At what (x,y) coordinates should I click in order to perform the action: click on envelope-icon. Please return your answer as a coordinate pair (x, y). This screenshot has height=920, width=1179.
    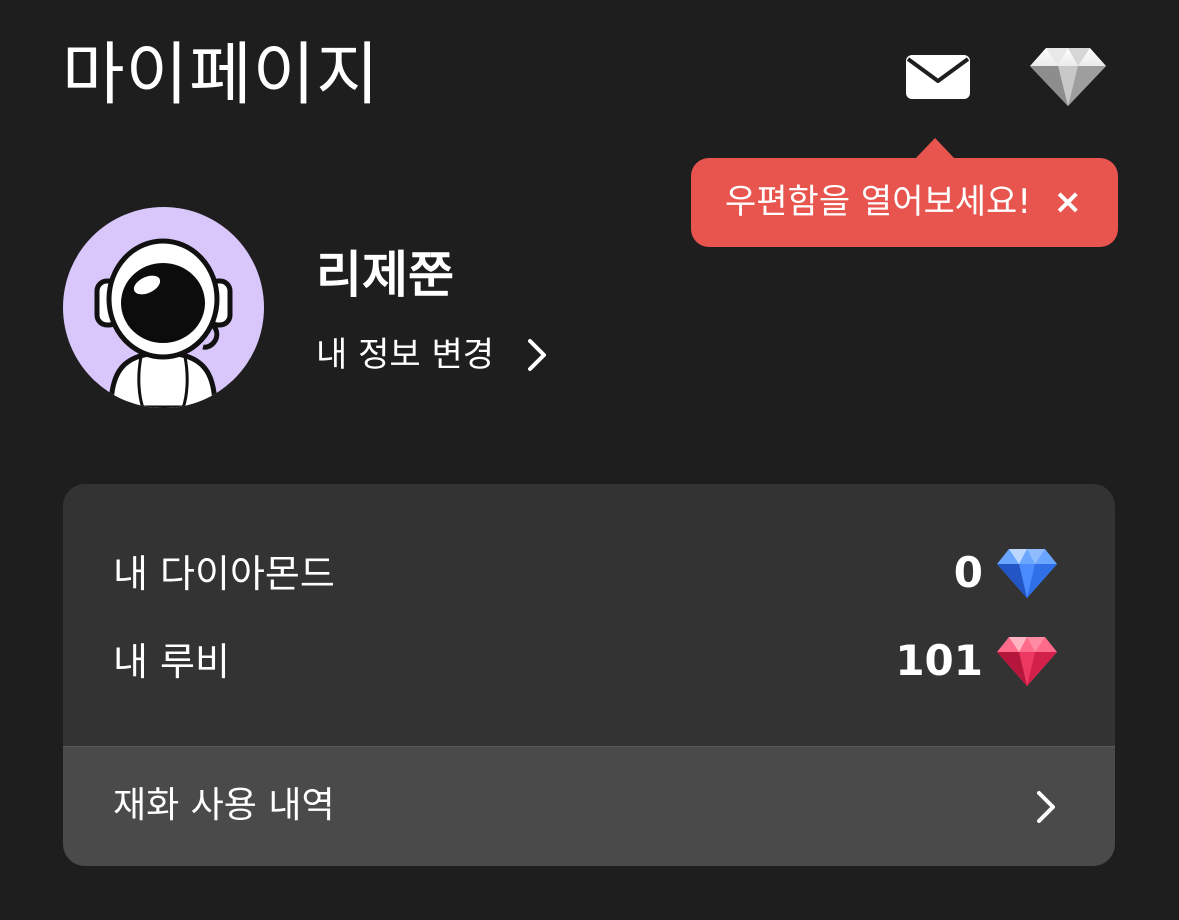
    Looking at the image, I should click on (938, 77).